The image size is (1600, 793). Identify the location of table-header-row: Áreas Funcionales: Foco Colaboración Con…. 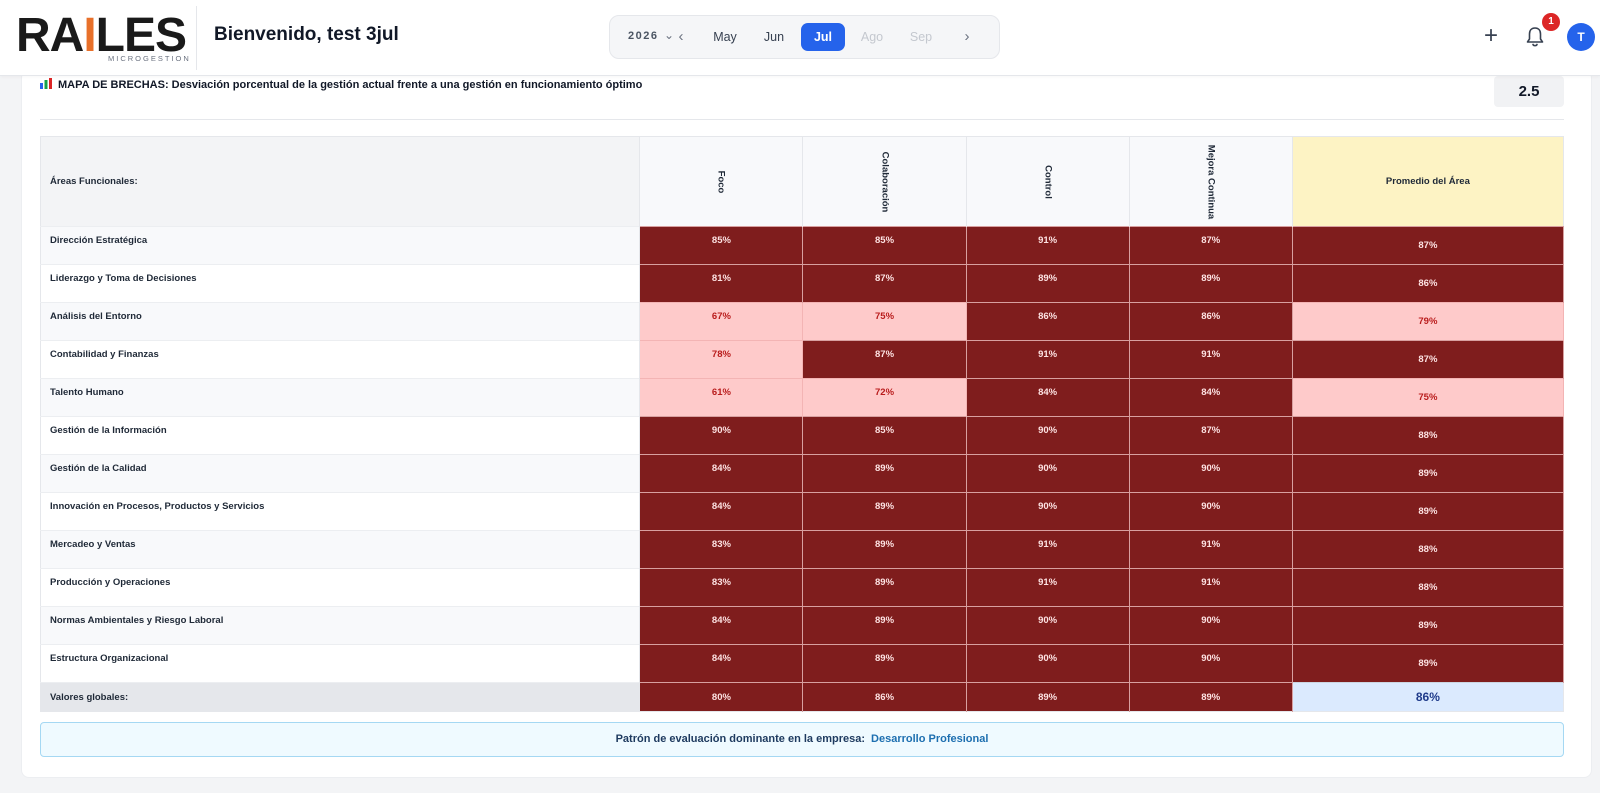
(802, 181).